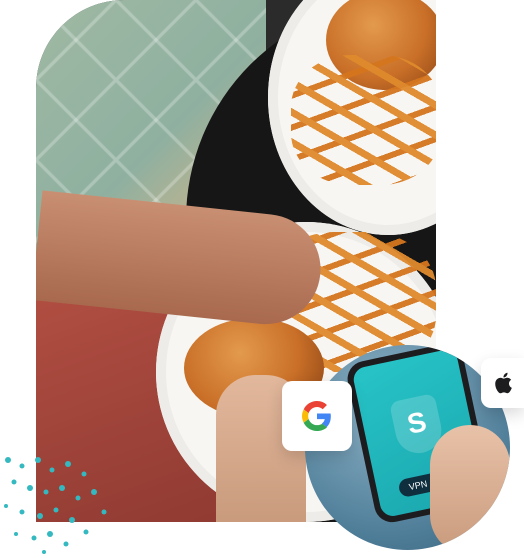  I want to click on fries-top, so click(363, 120).